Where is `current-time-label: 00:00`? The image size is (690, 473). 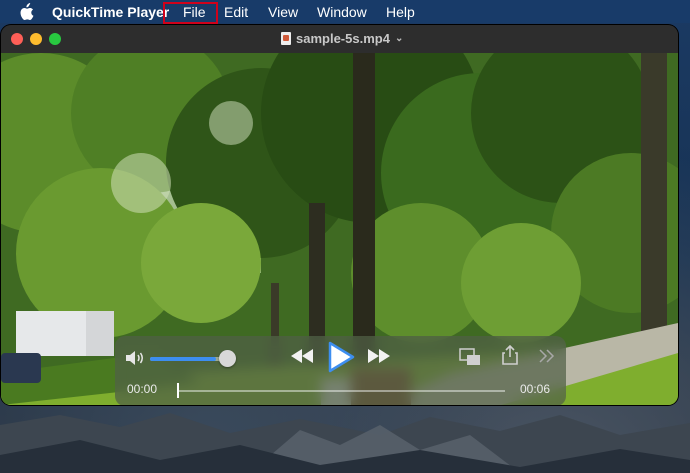
current-time-label: 00:00 is located at coordinates (142, 389).